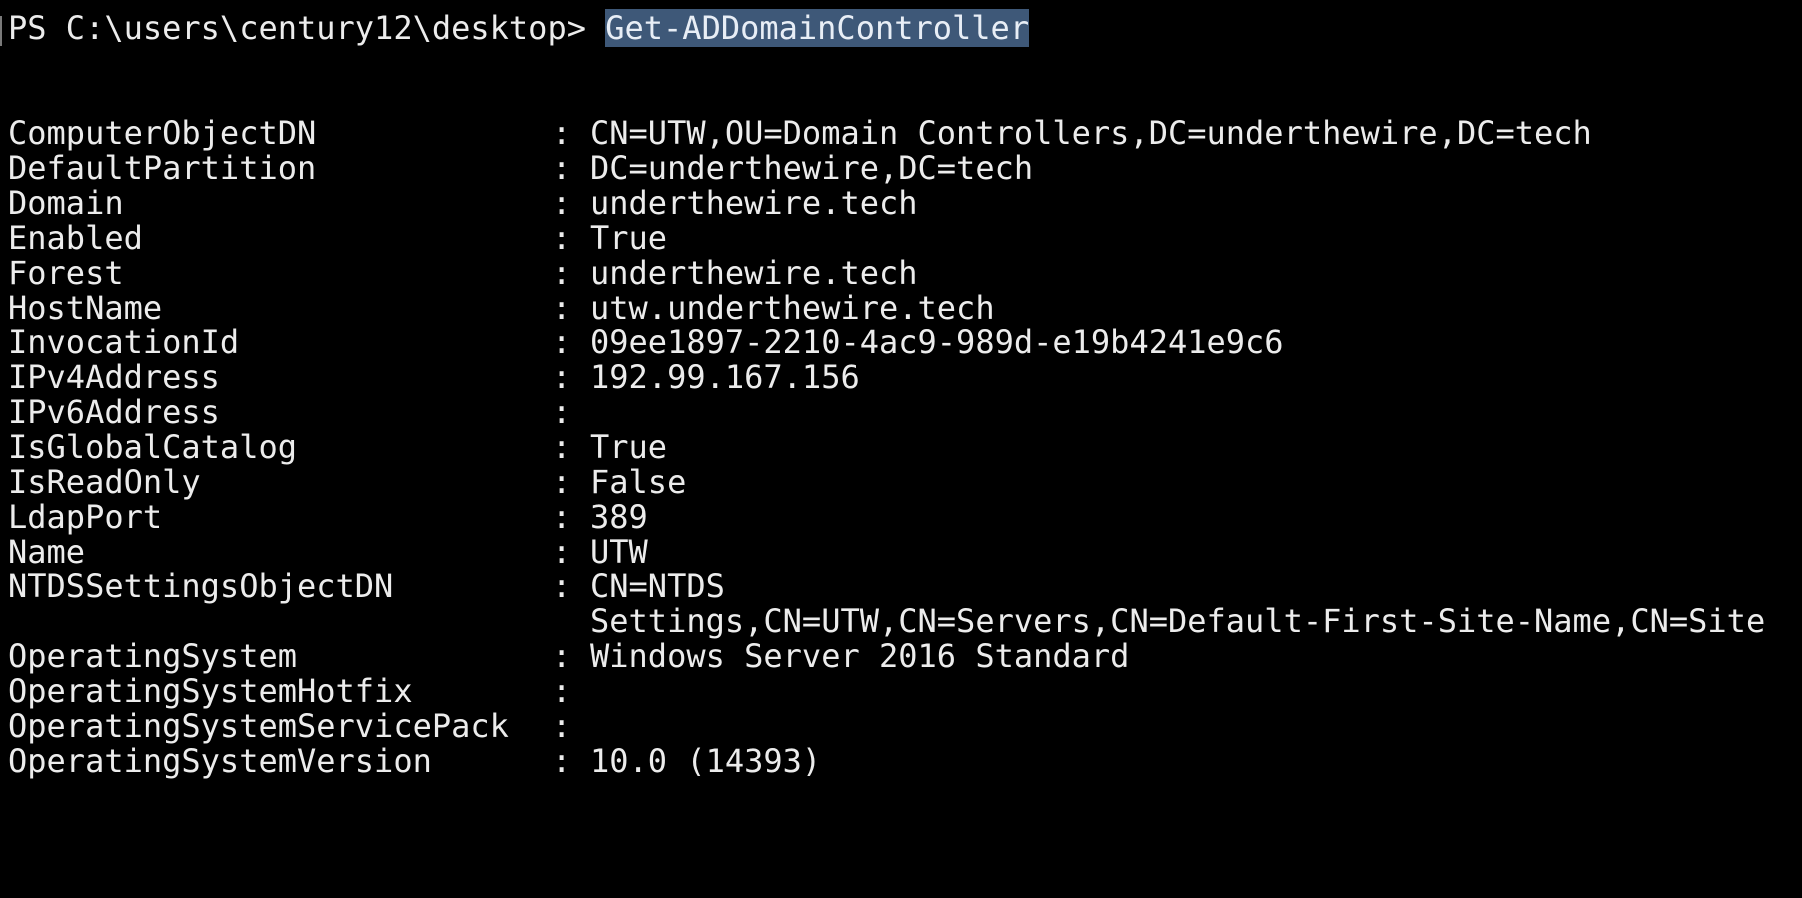  Describe the element at coordinates (104, 482) in the screenshot. I see `property-key: IsReadOnly` at that location.